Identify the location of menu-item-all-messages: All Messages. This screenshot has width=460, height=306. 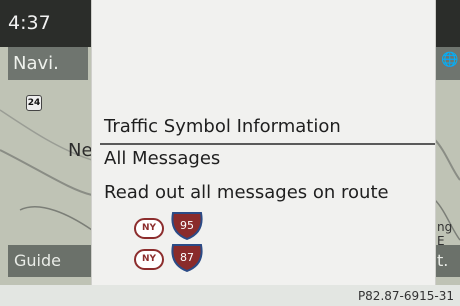
(162, 158).